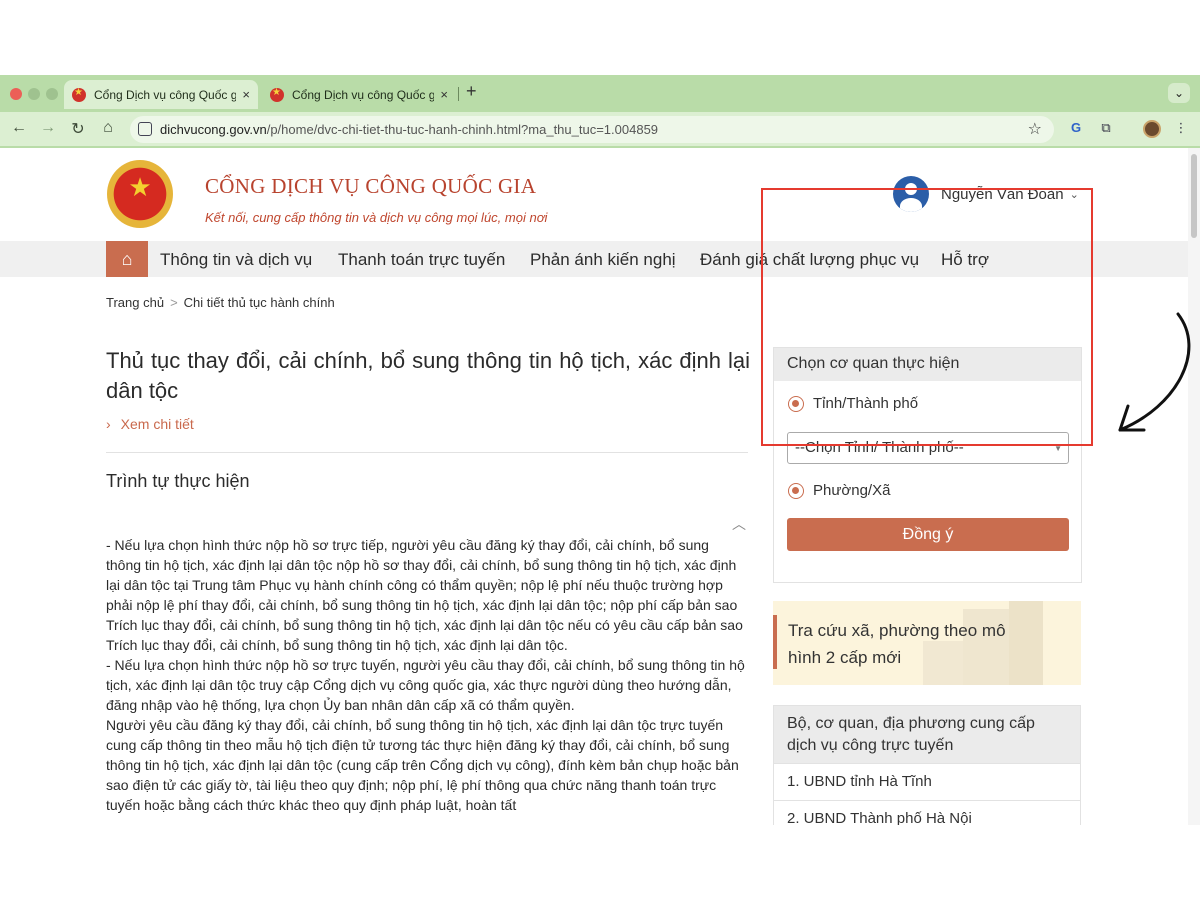 The width and height of the screenshot is (1200, 900). What do you see at coordinates (259, 302) in the screenshot?
I see `breadcrumb-current: Chi tiết thủ tục hành chính` at bounding box center [259, 302].